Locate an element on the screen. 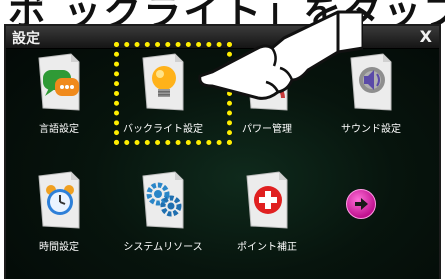  tile-label: バックライト設定 is located at coordinates (163, 129).